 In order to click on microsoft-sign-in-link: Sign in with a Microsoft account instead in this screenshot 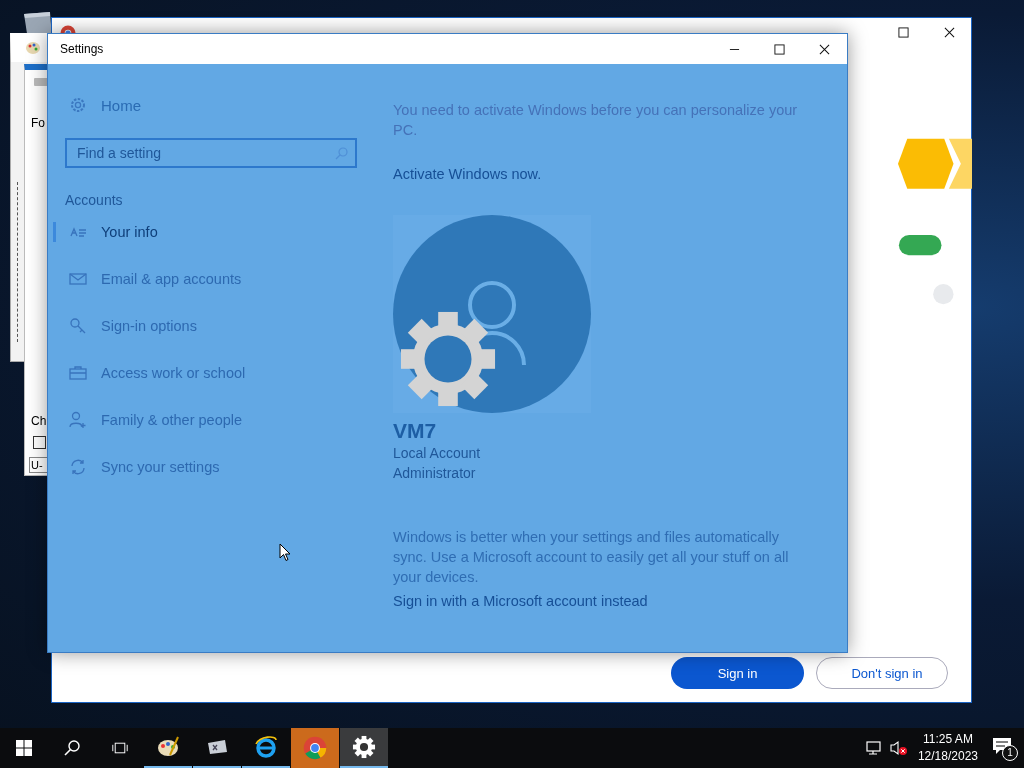, I will do `click(520, 601)`.